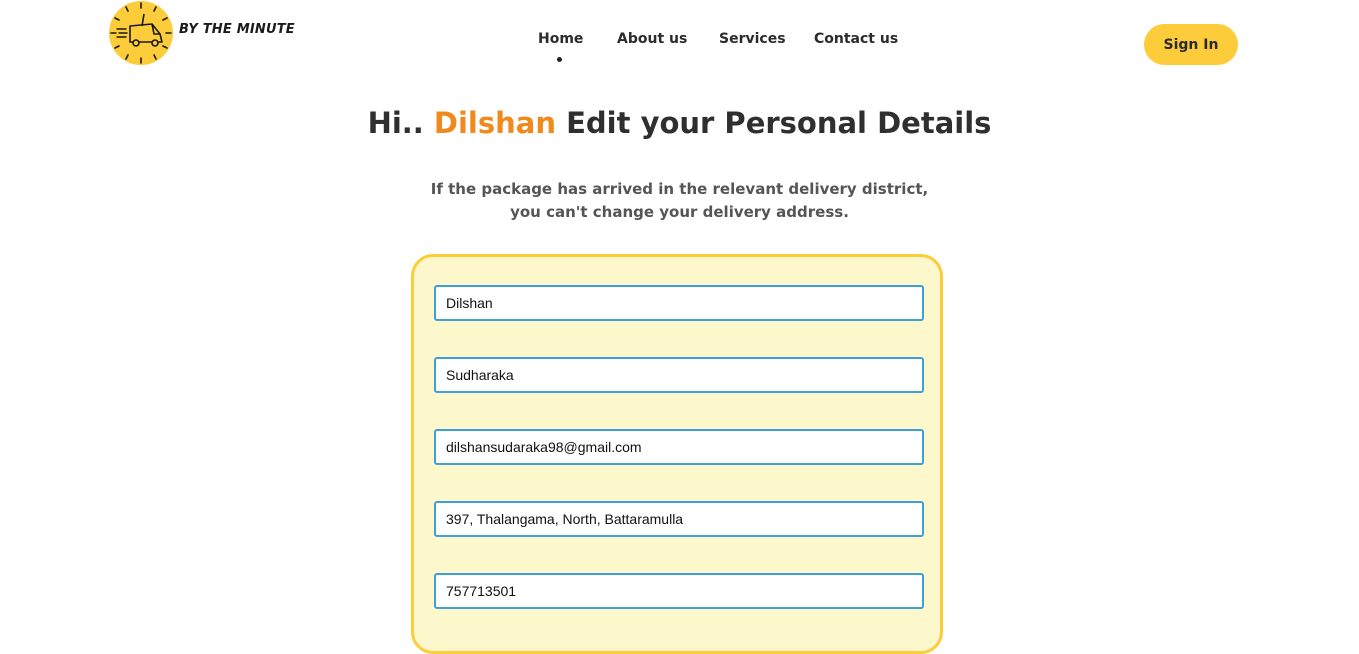  I want to click on dot-icon, so click(559, 59).